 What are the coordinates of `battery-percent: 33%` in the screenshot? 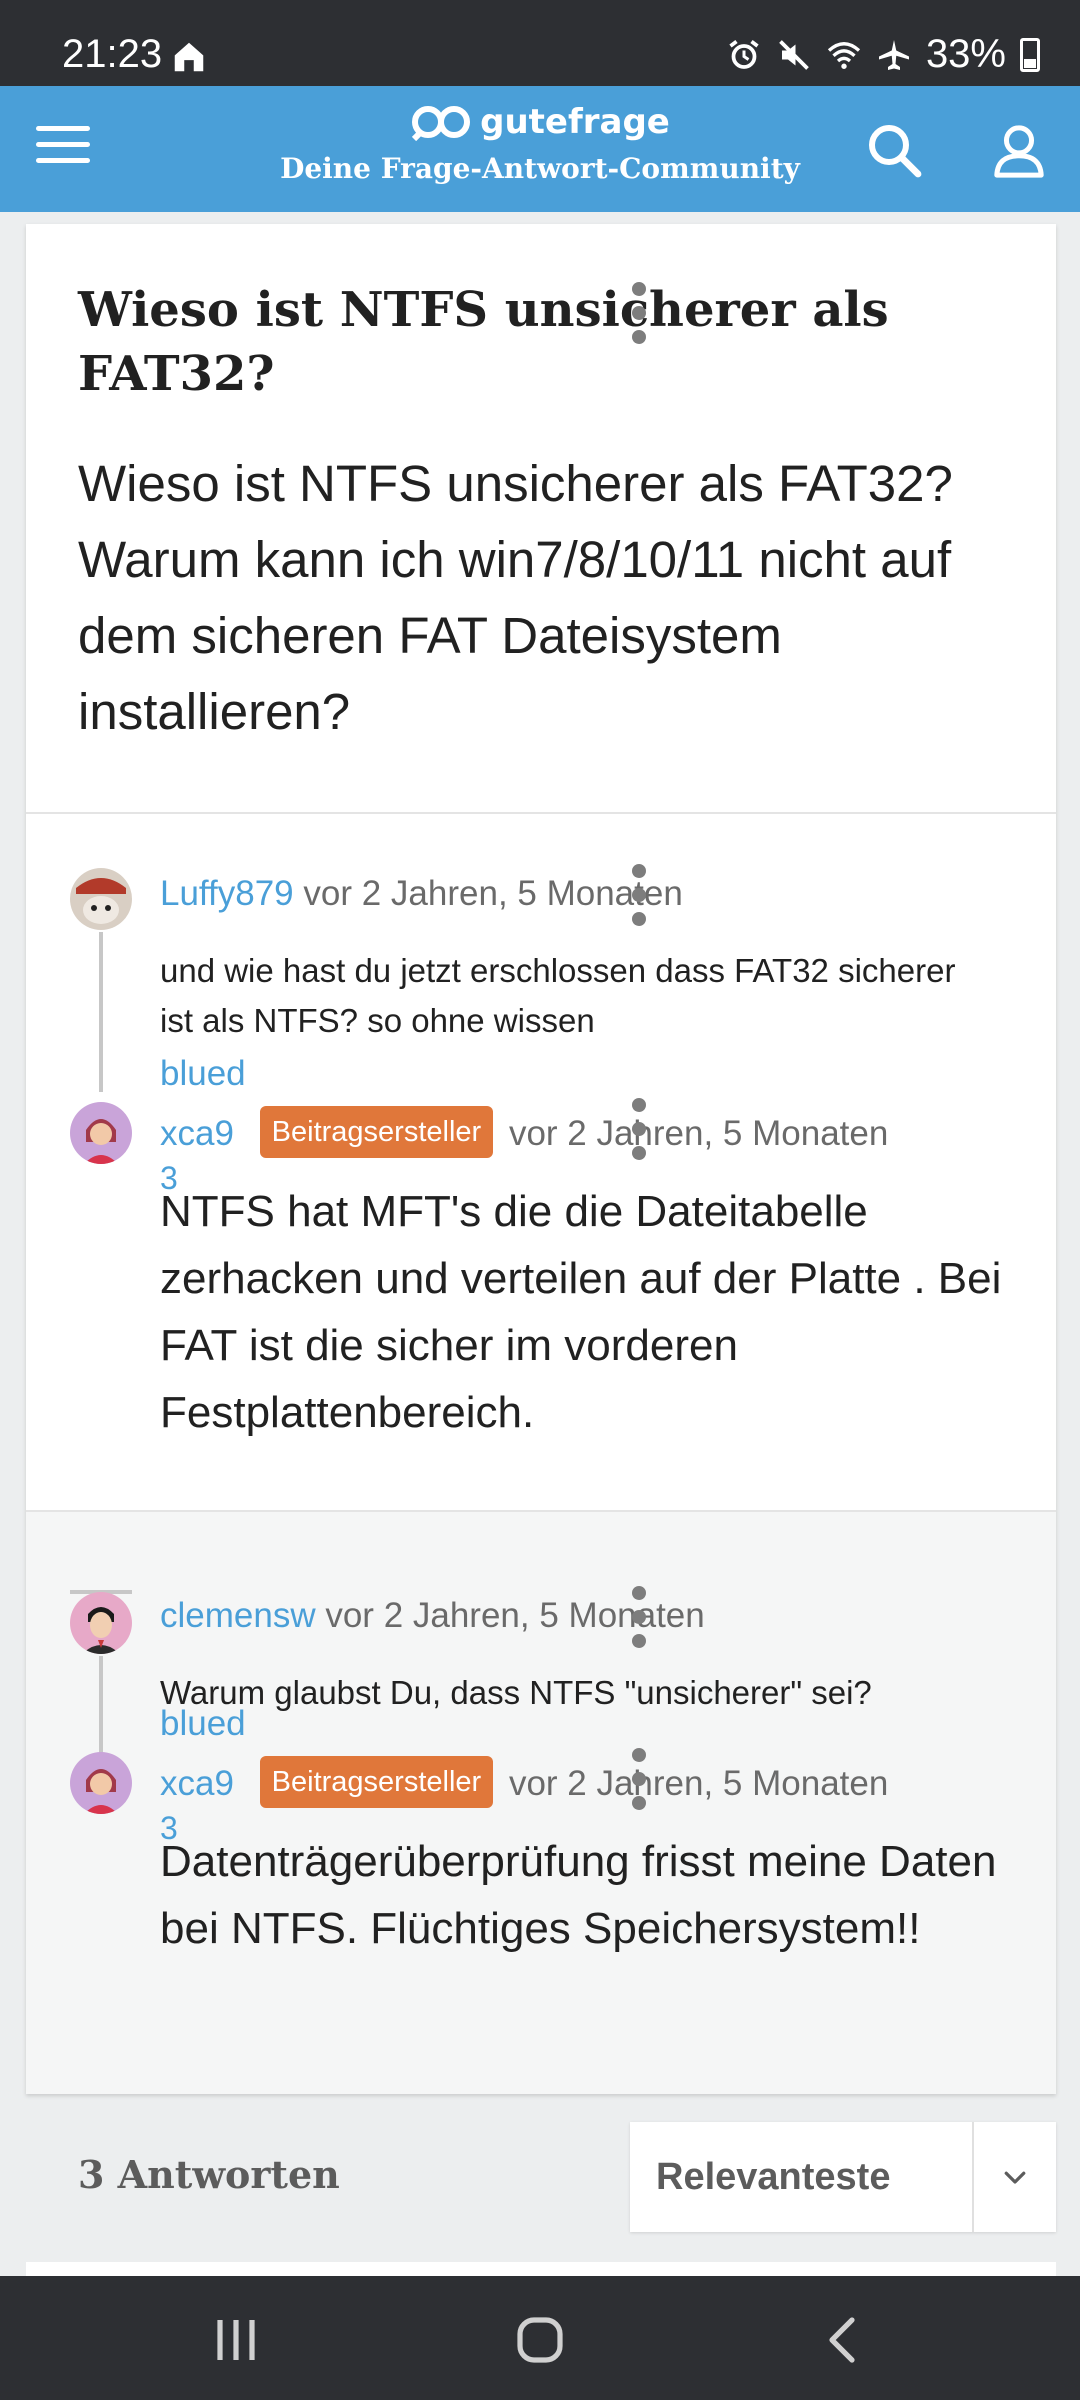 It's located at (965, 54).